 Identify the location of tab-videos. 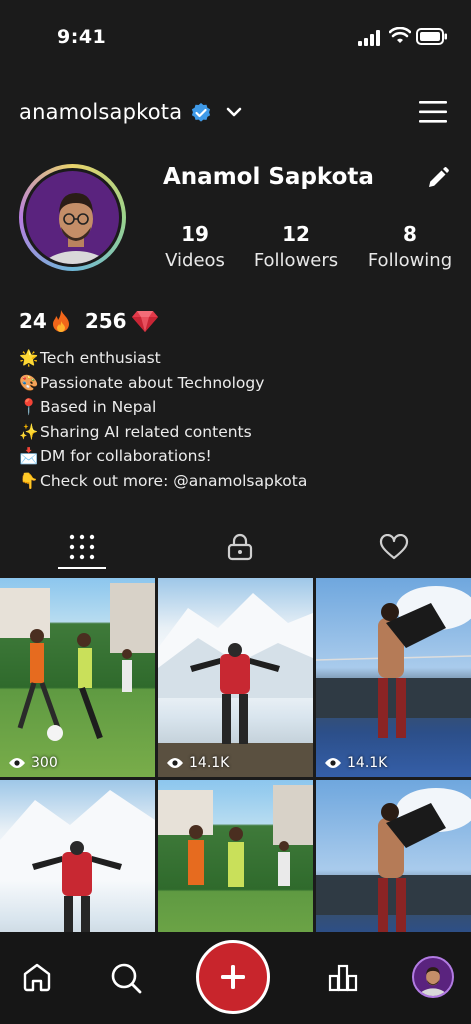
(82, 547).